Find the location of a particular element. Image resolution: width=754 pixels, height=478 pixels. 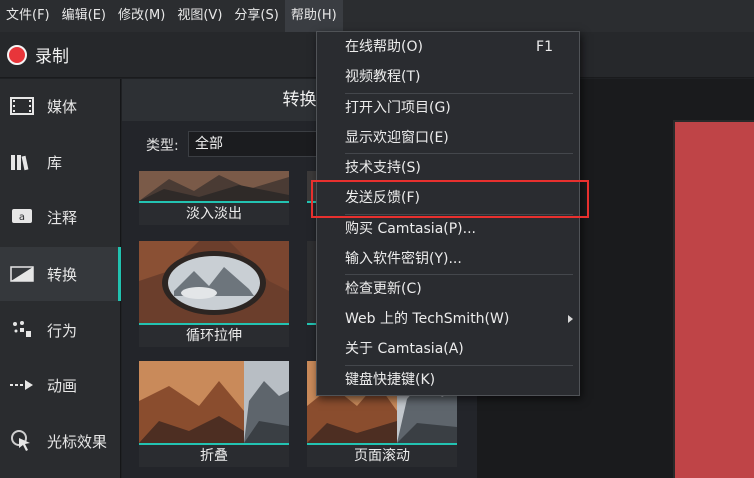

menu-help: 帮助(H) is located at coordinates (313, 16).